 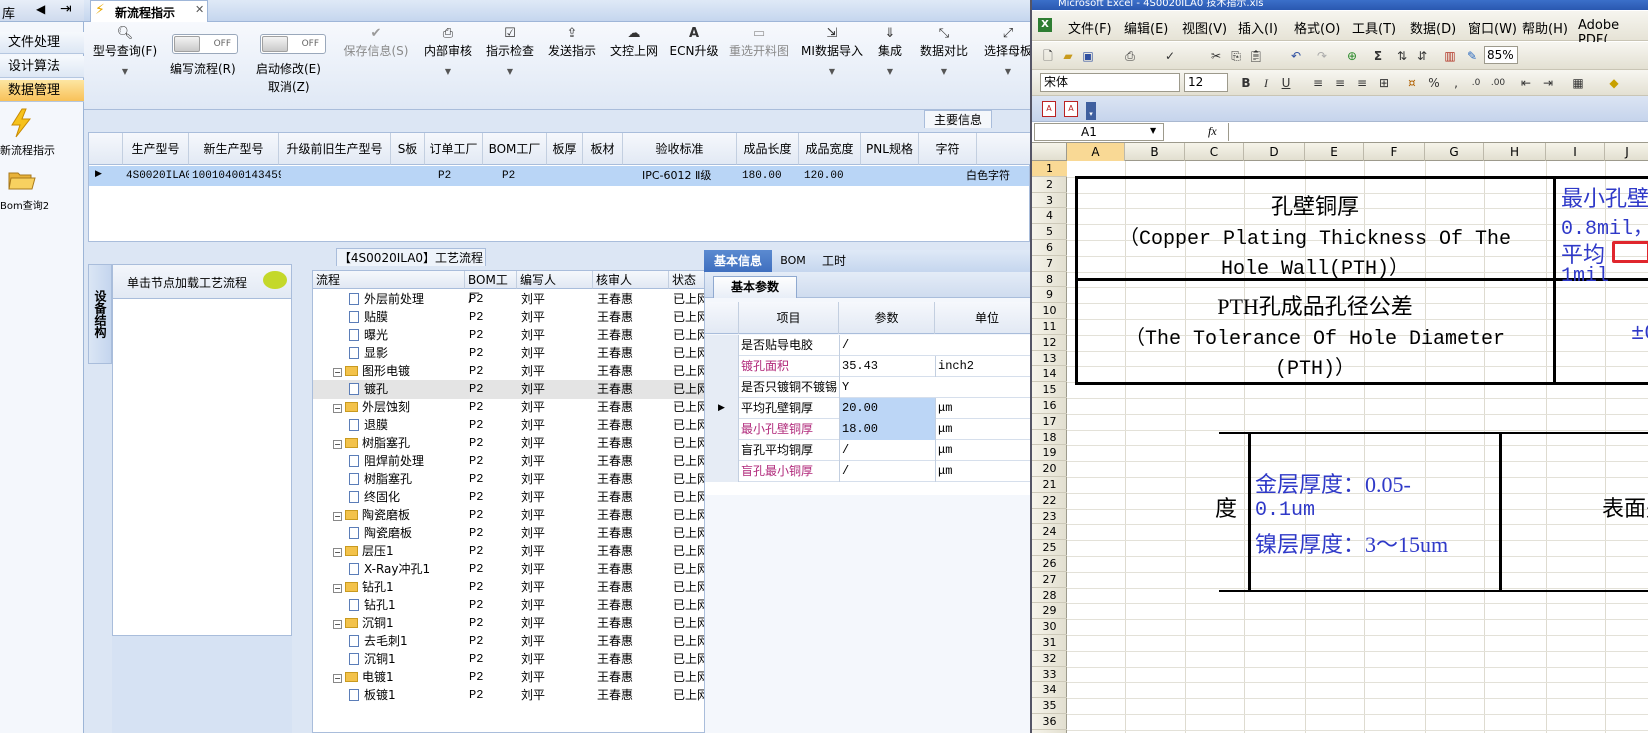 I want to click on param-row: 是否只镀铜不镀锡 Y, so click(x=867, y=387).